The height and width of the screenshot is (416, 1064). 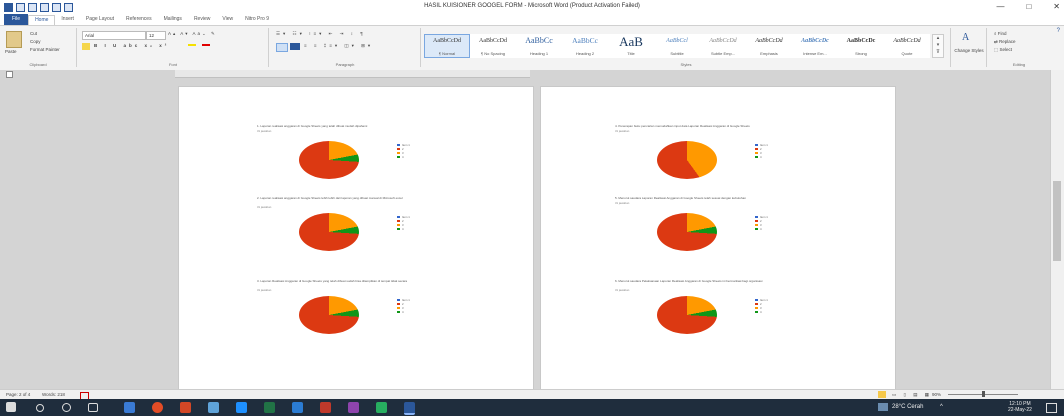 I want to click on change-styles-icon: A, so click(x=968, y=38).